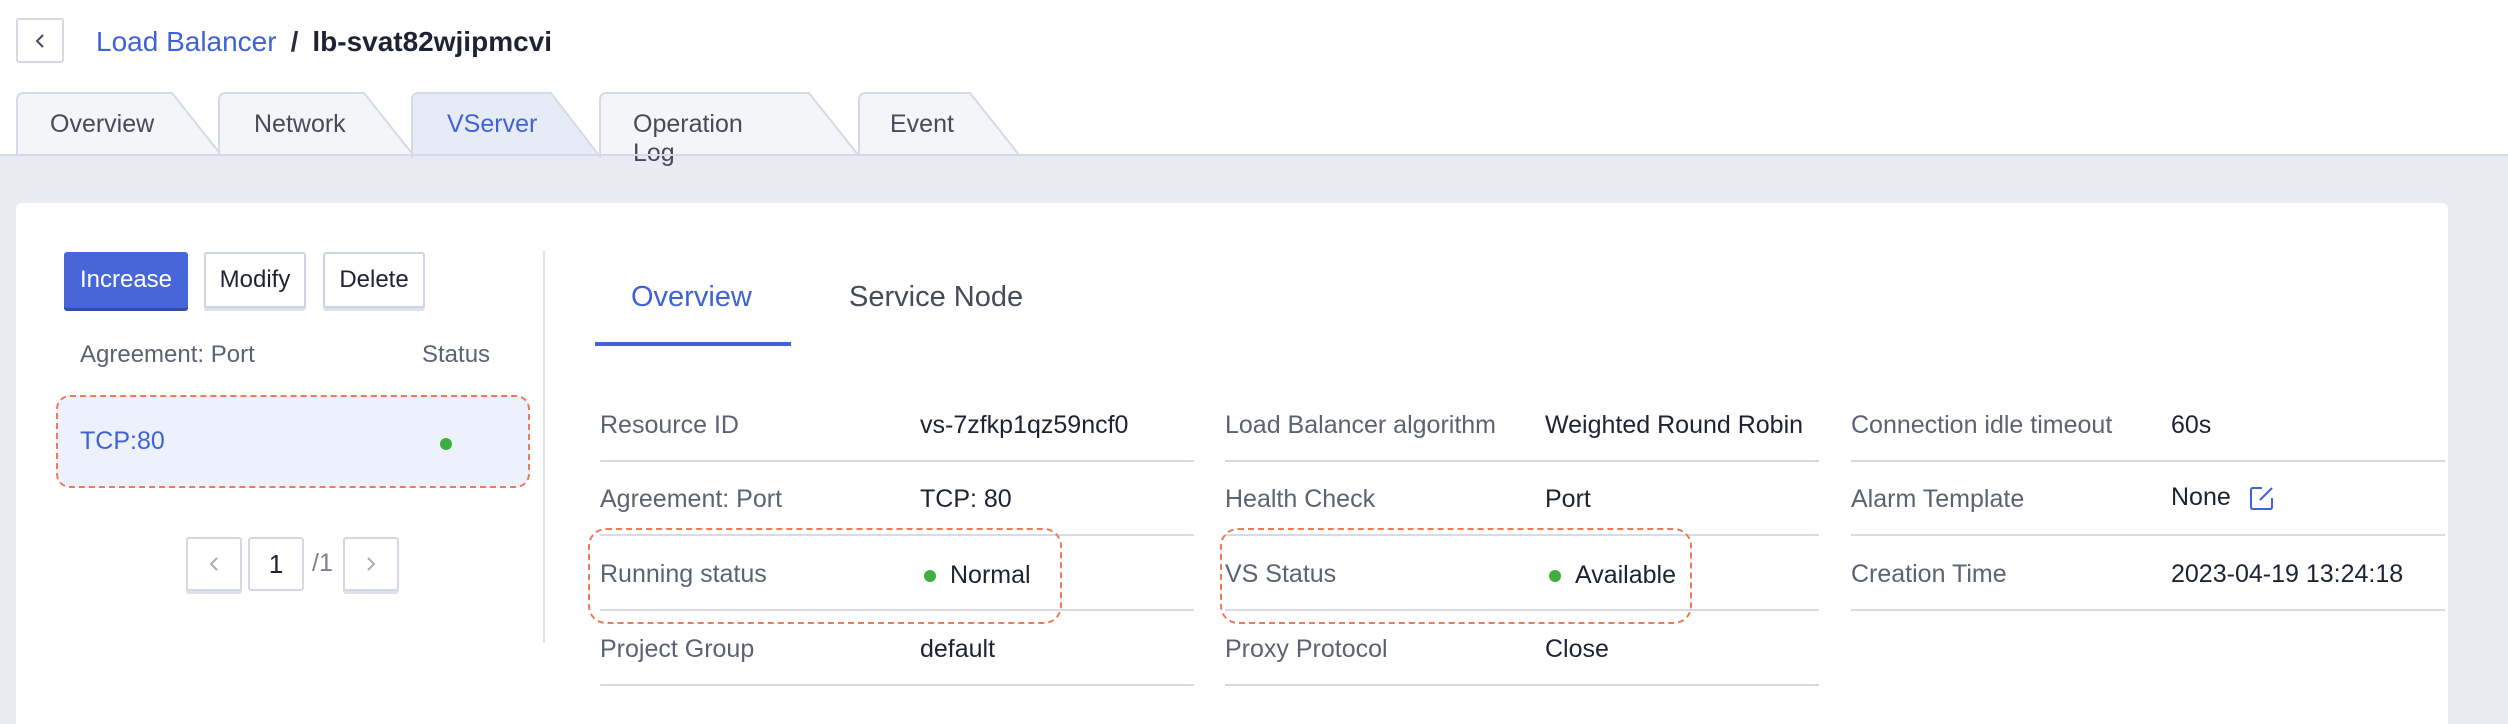 This screenshot has width=2508, height=724. I want to click on next-page-button, so click(371, 564).